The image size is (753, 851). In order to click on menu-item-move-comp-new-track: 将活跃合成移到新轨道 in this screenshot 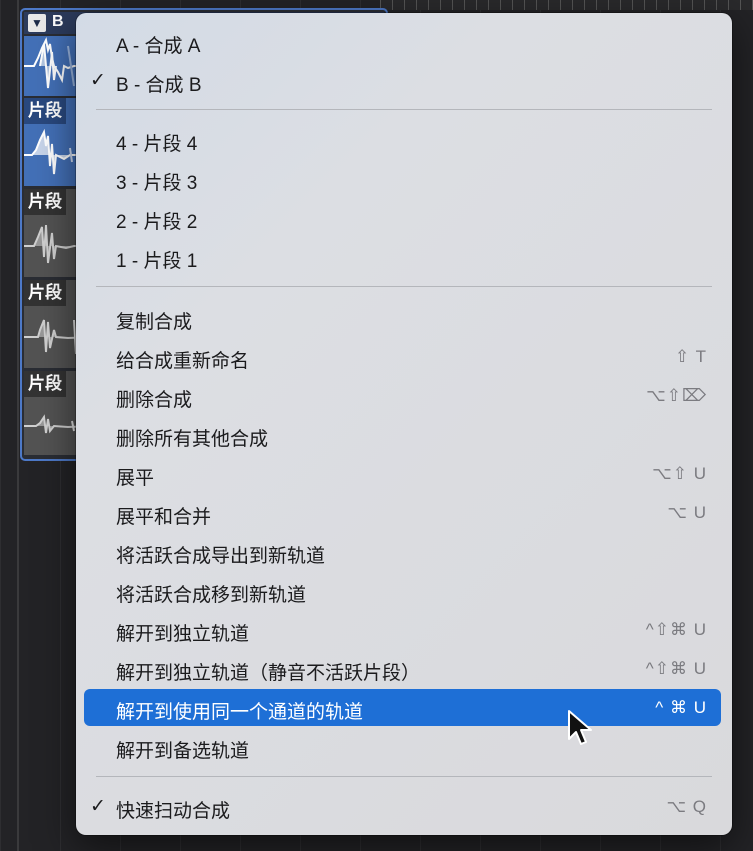, I will do `click(402, 590)`.